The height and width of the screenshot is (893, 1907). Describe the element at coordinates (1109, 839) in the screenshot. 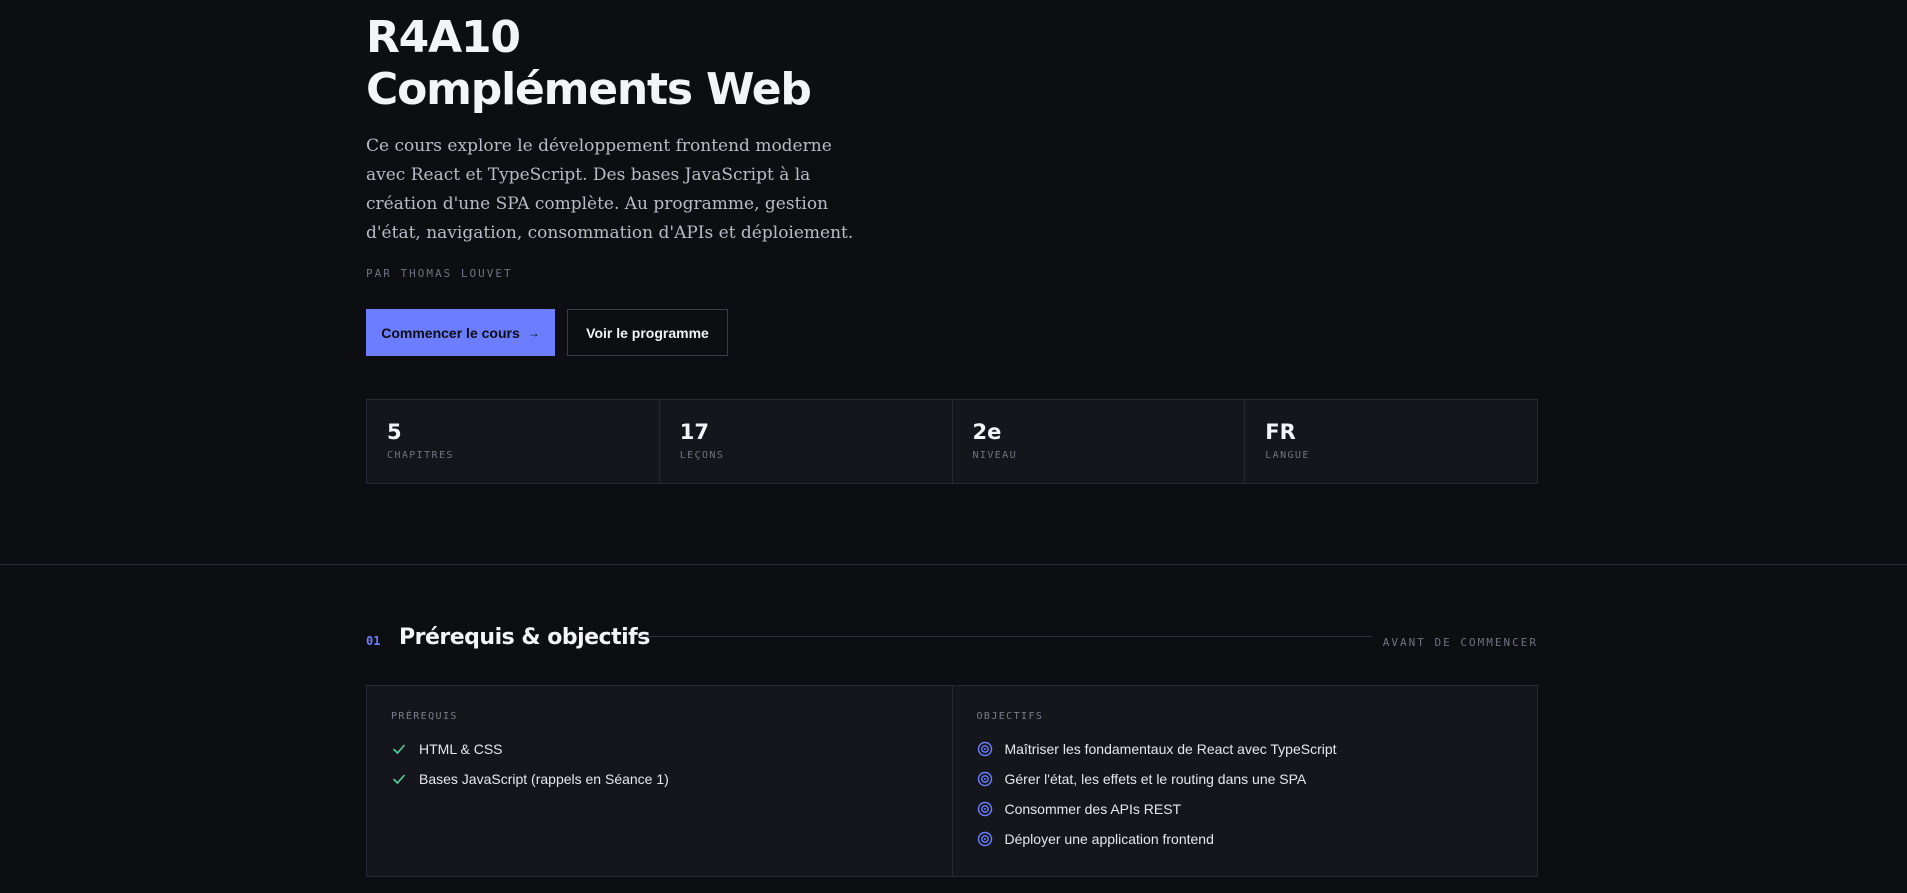

I see `objective-text: Déployer une application frontend` at that location.